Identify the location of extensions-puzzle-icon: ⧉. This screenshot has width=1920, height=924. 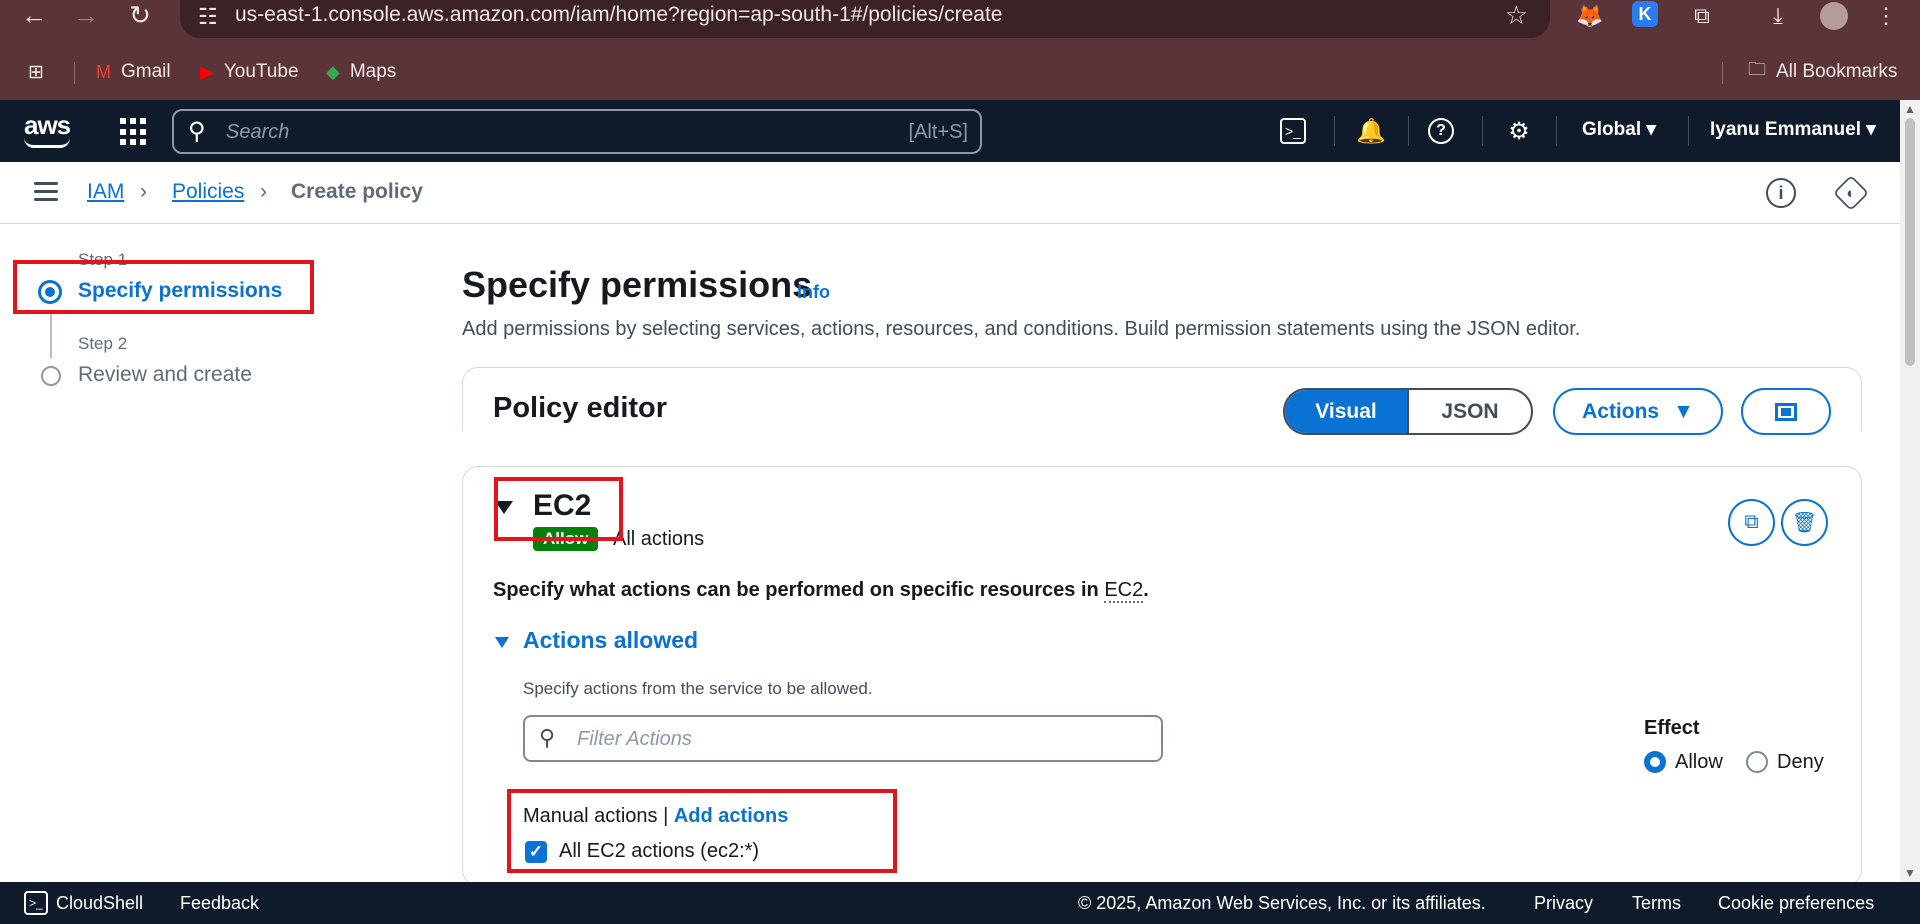
(1702, 16).